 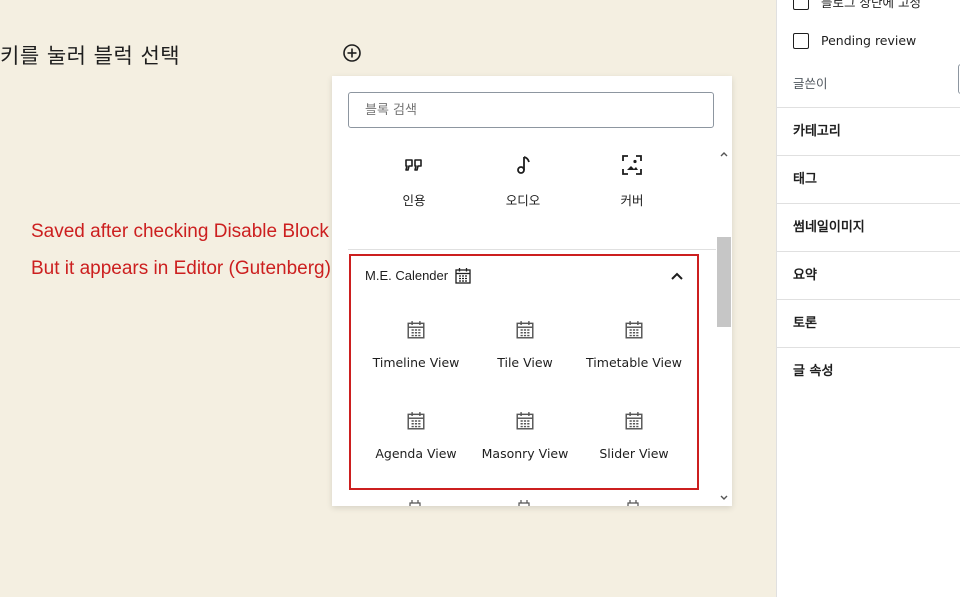 I want to click on annotation-text: But it appears in Editor (Gutenberg), so click(x=181, y=268).